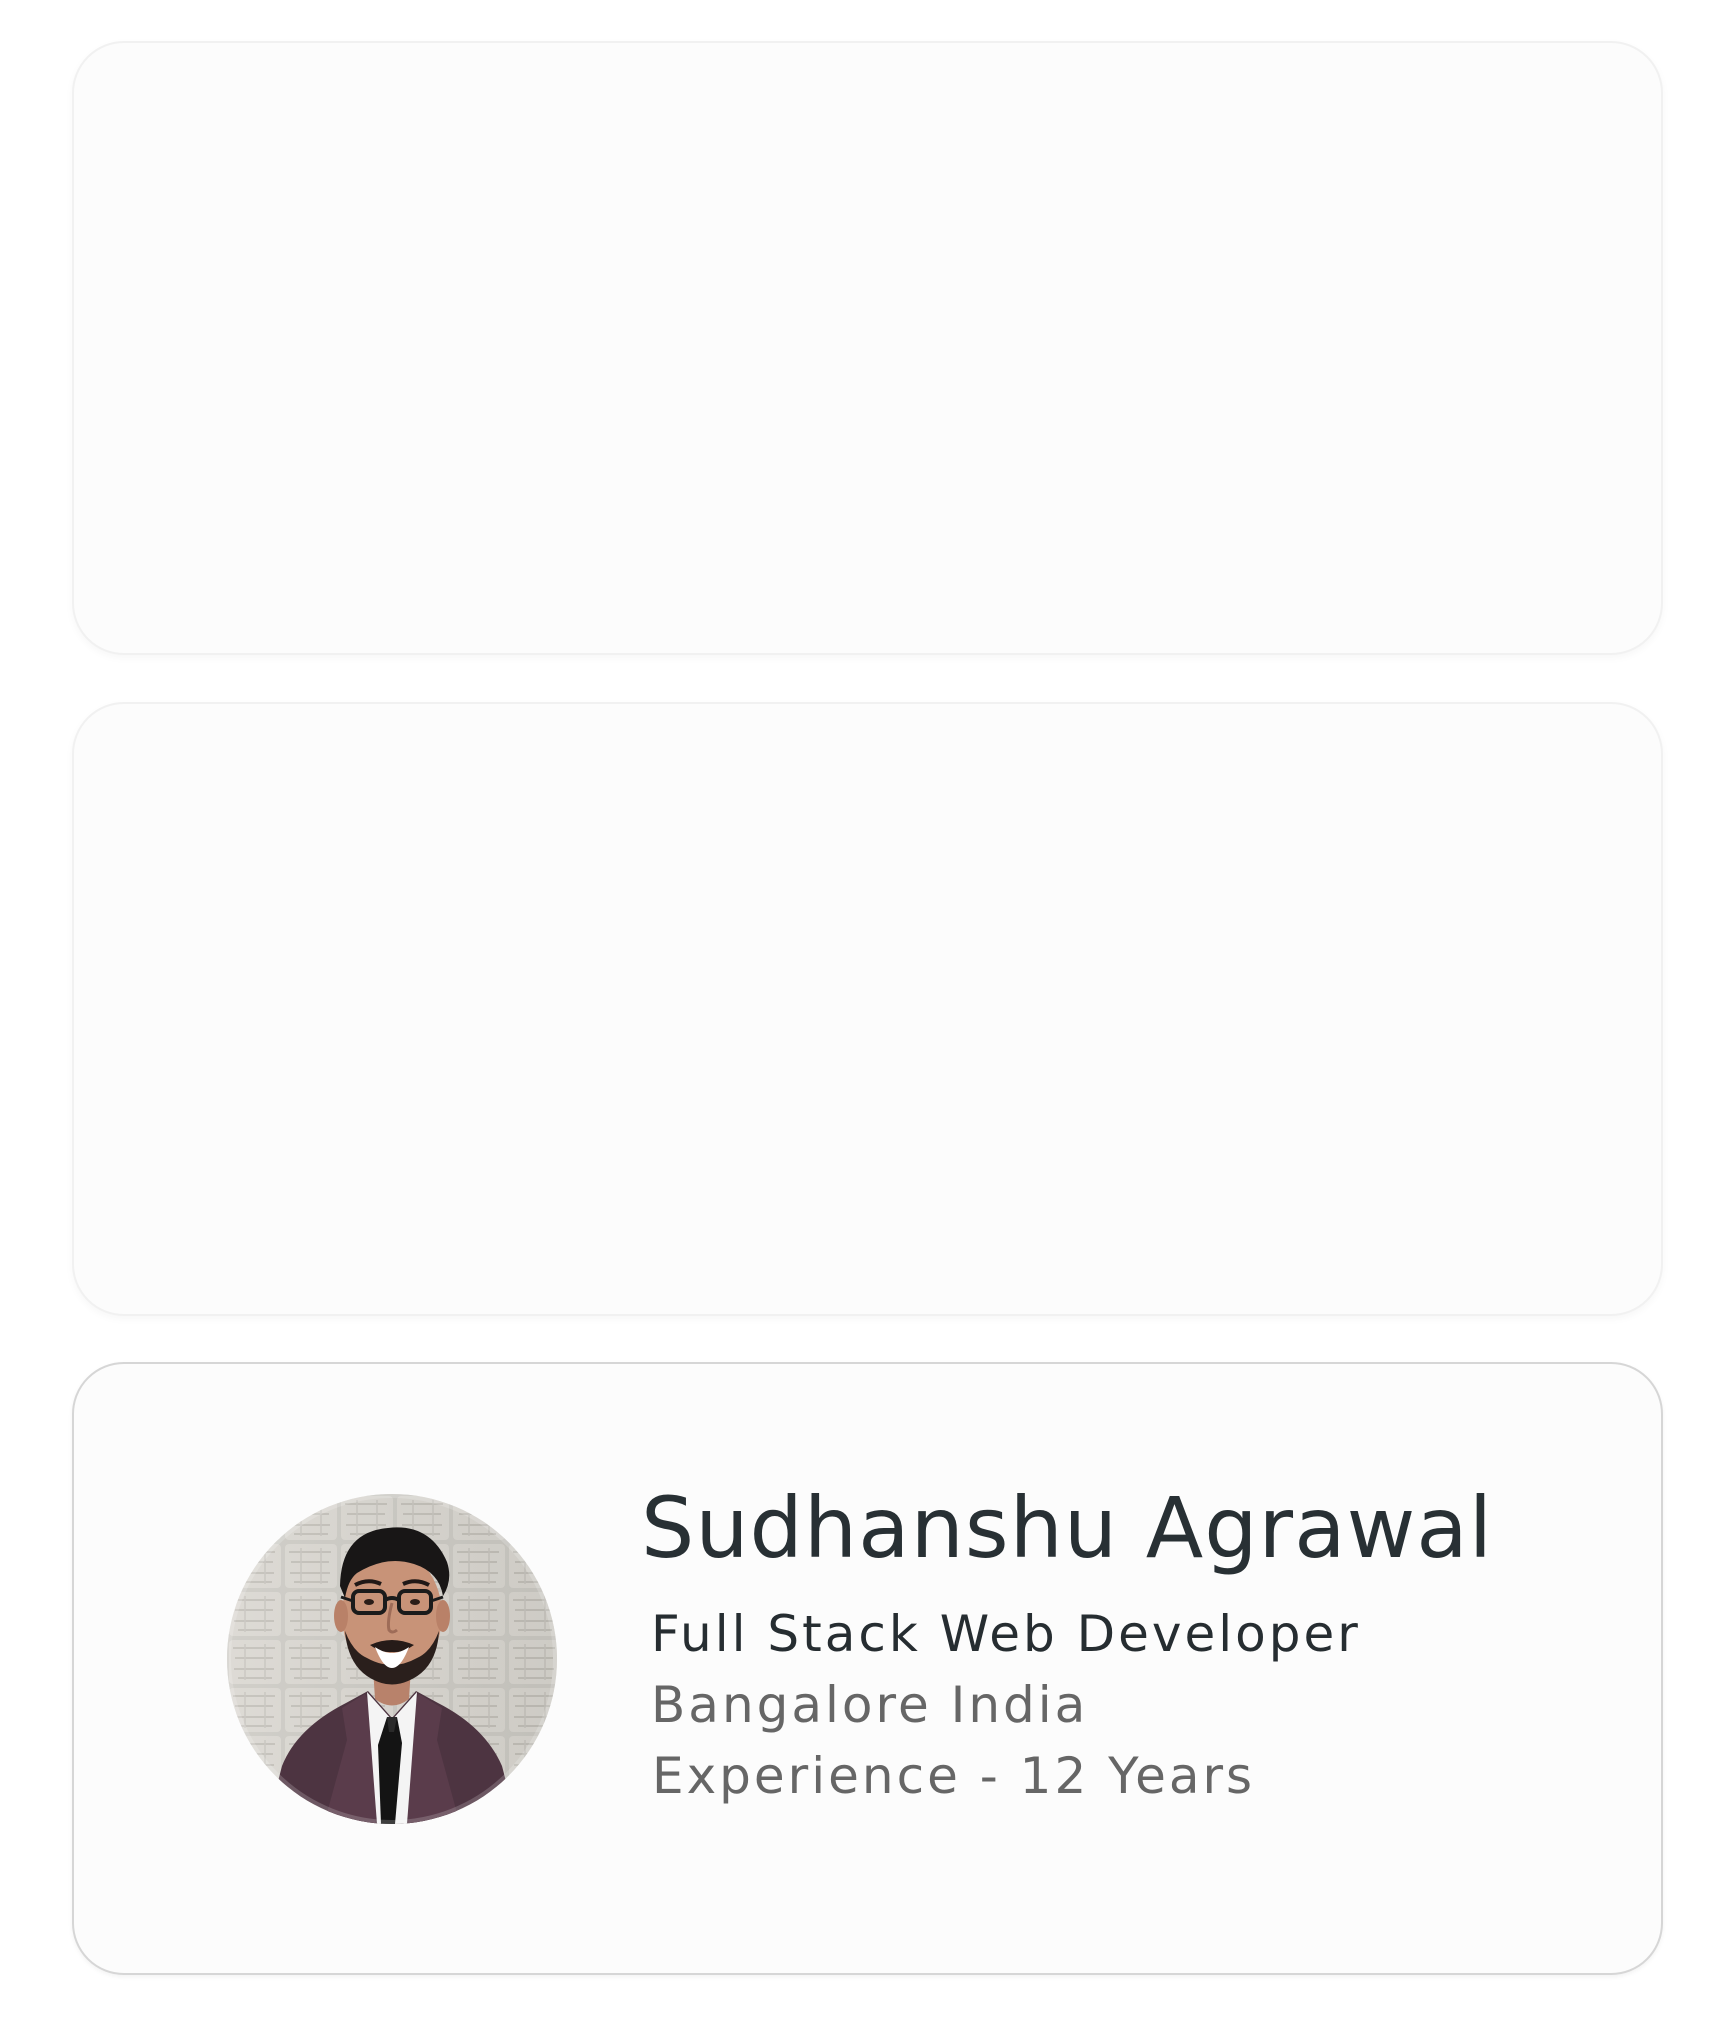  I want to click on profile-experience: Experience - 12 Years, so click(954, 1776).